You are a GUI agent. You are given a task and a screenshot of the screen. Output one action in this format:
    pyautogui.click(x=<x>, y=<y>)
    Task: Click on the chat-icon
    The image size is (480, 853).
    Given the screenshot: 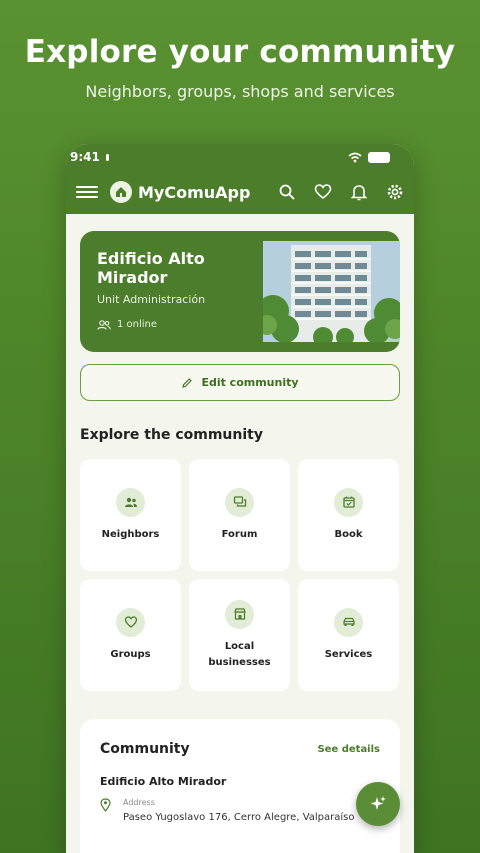 What is the action you would take?
    pyautogui.click(x=239, y=502)
    